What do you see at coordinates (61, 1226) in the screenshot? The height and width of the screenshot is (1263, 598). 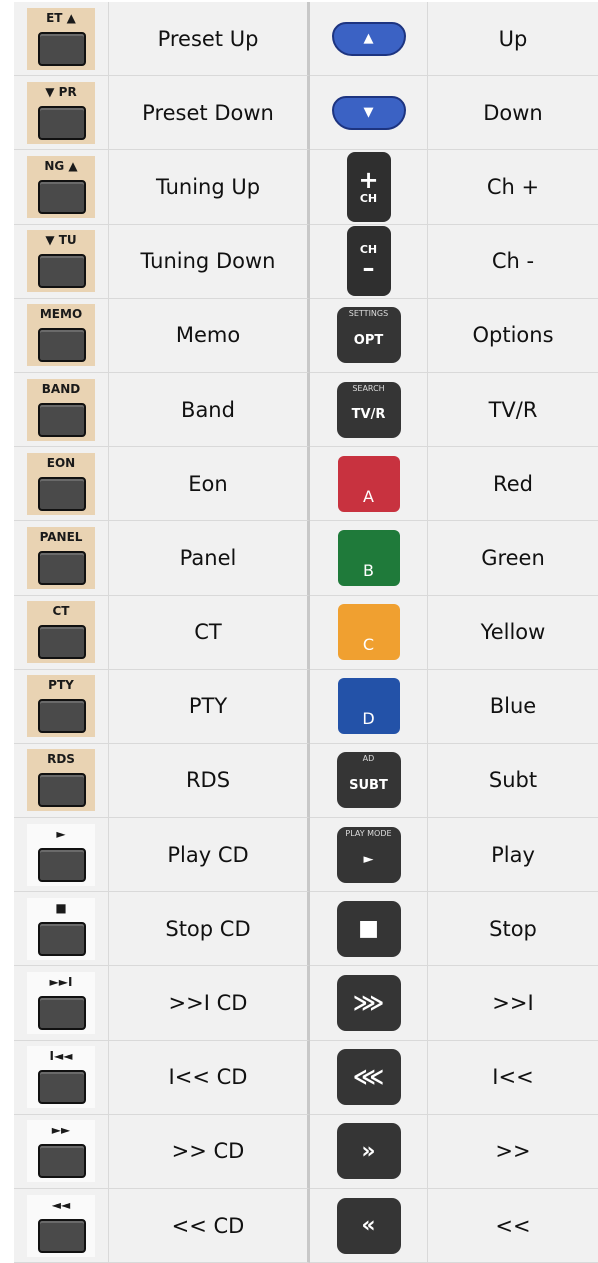 I see `left-button-cell: ◄◄` at bounding box center [61, 1226].